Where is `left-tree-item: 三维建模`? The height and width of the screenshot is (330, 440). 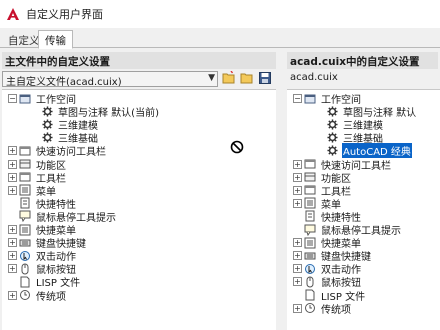
left-tree-item: 三维建模 is located at coordinates (64, 125).